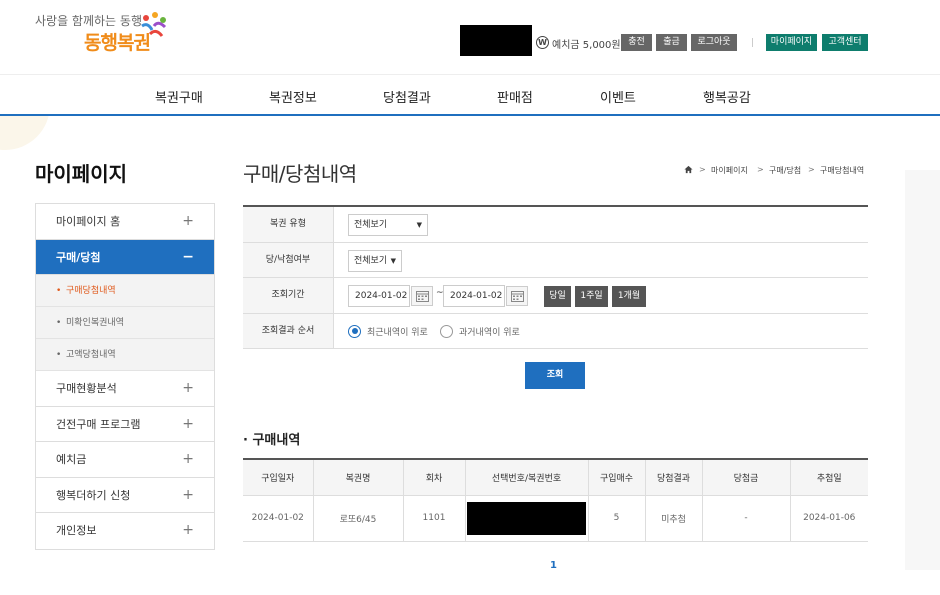 The image size is (940, 595). Describe the element at coordinates (828, 477) in the screenshot. I see `column-header: 추첨일` at that location.